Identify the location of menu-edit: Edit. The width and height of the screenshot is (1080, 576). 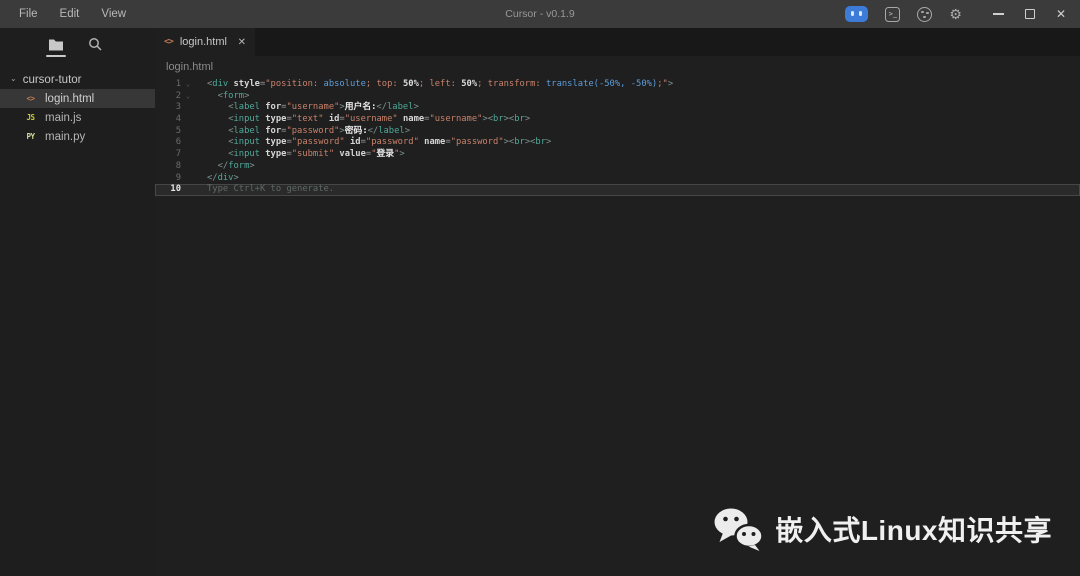
(70, 14).